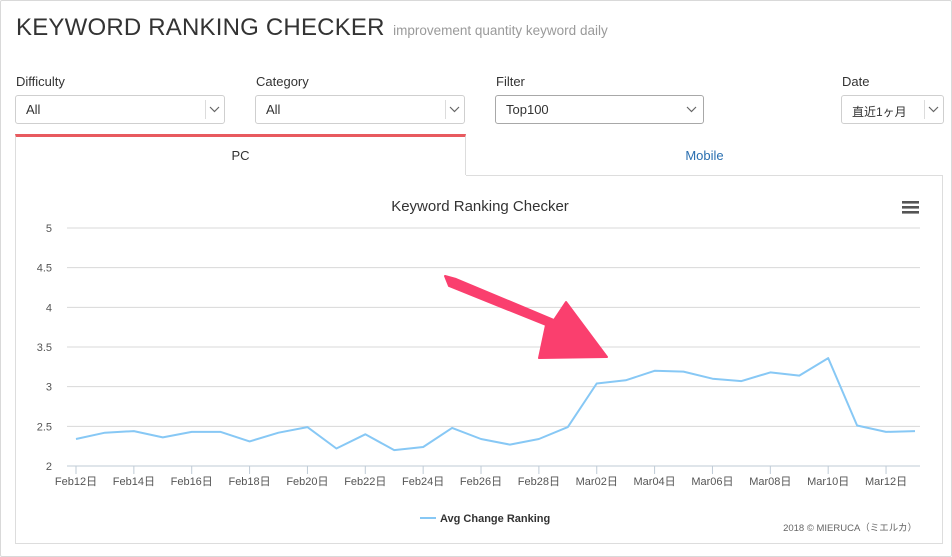 The image size is (952, 557). I want to click on page-subtitle: improvement quantity keyword daily, so click(500, 30).